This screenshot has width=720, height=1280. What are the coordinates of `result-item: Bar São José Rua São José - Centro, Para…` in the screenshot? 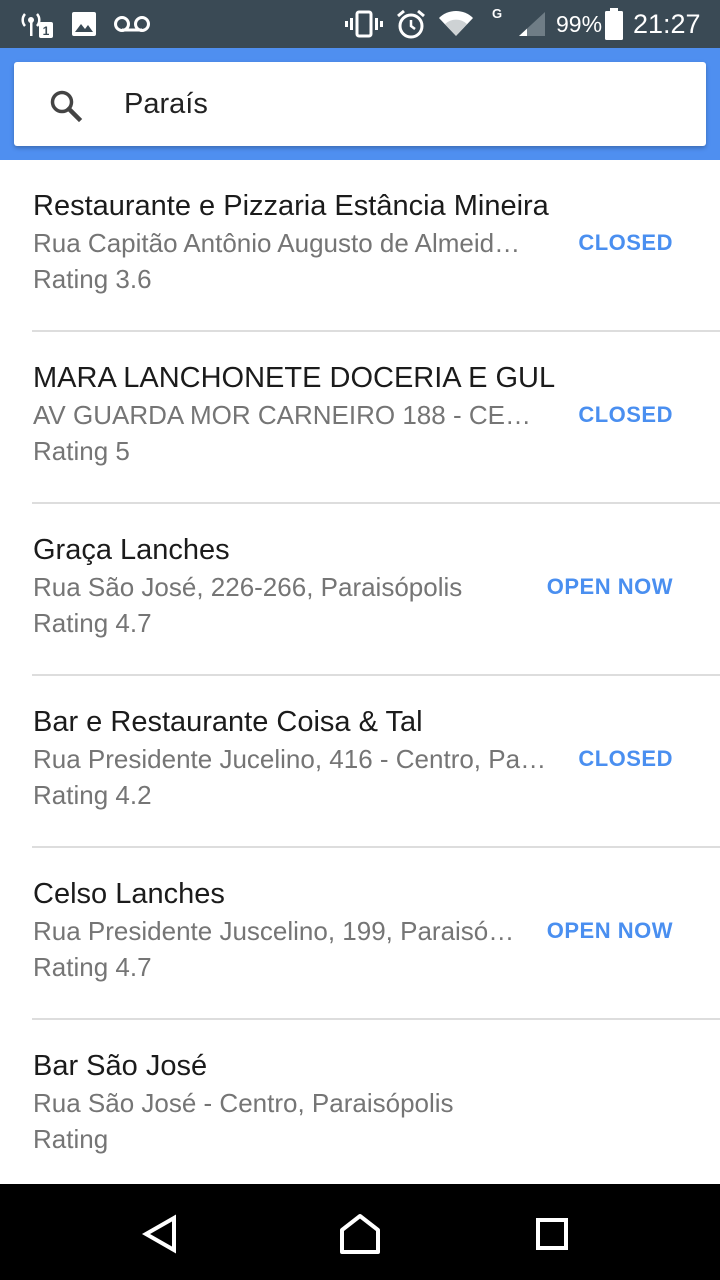 It's located at (360, 1102).